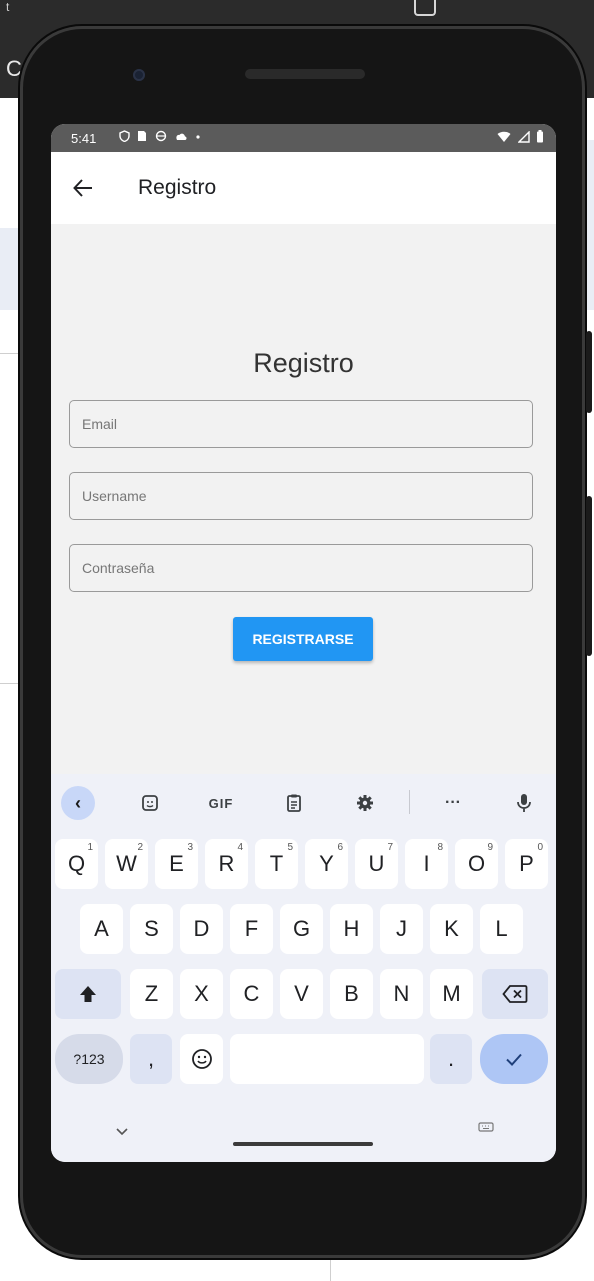  Describe the element at coordinates (251, 994) in the screenshot. I see `key-c: C` at that location.